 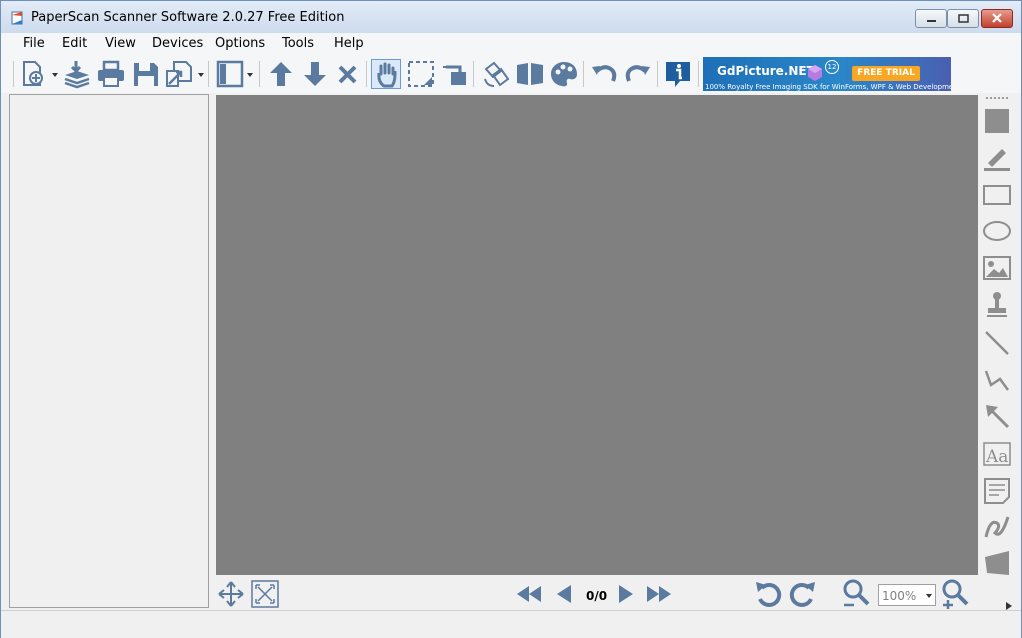 I want to click on ad-brand: GdPicture.NET, so click(x=766, y=71).